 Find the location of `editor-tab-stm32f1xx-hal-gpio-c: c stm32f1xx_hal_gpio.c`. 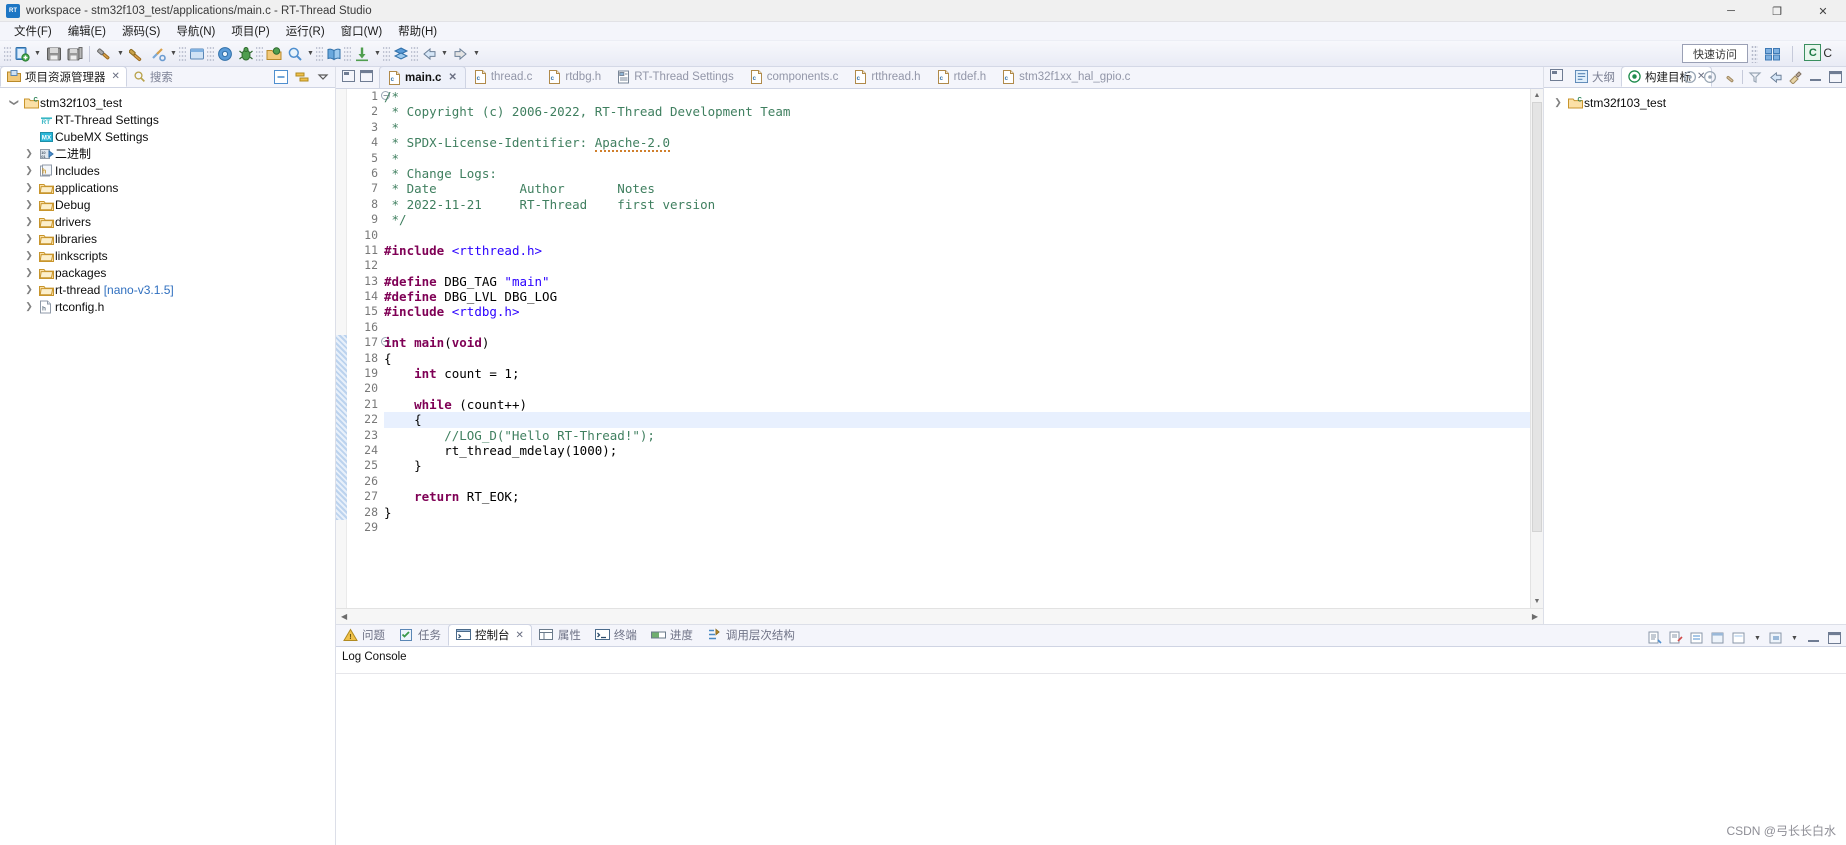

editor-tab-stm32f1xx-hal-gpio-c: c stm32f1xx_hal_gpio.c is located at coordinates (1066, 77).